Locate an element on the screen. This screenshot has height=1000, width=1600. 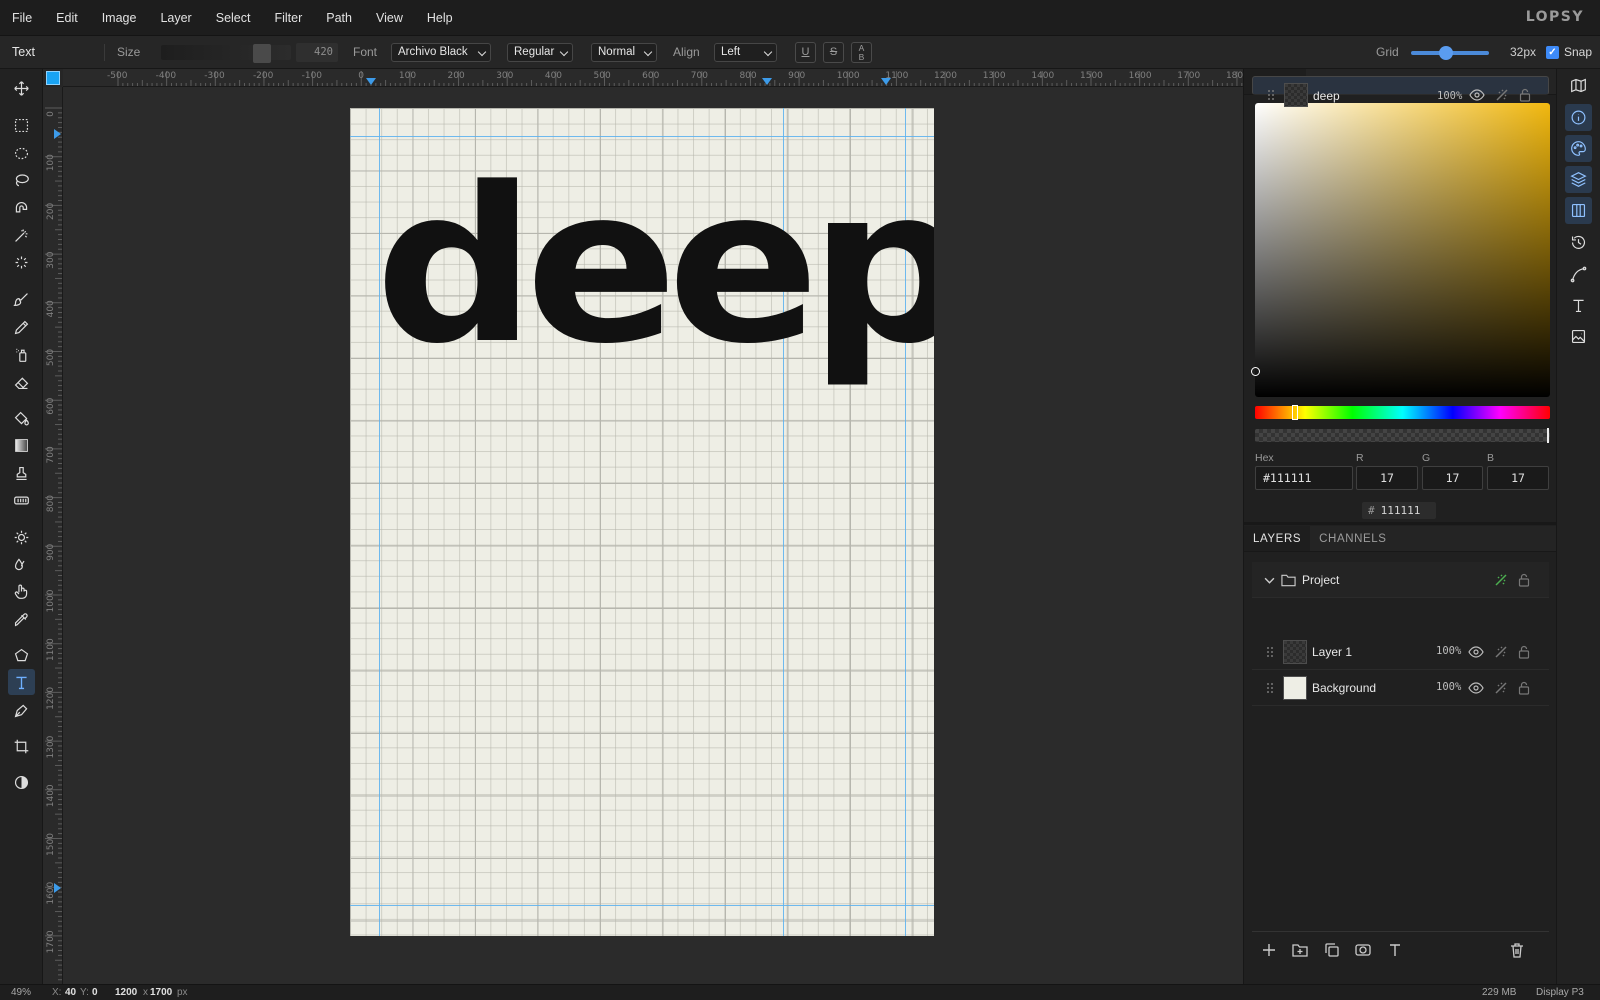
magic-wand-tool is located at coordinates (21, 235).